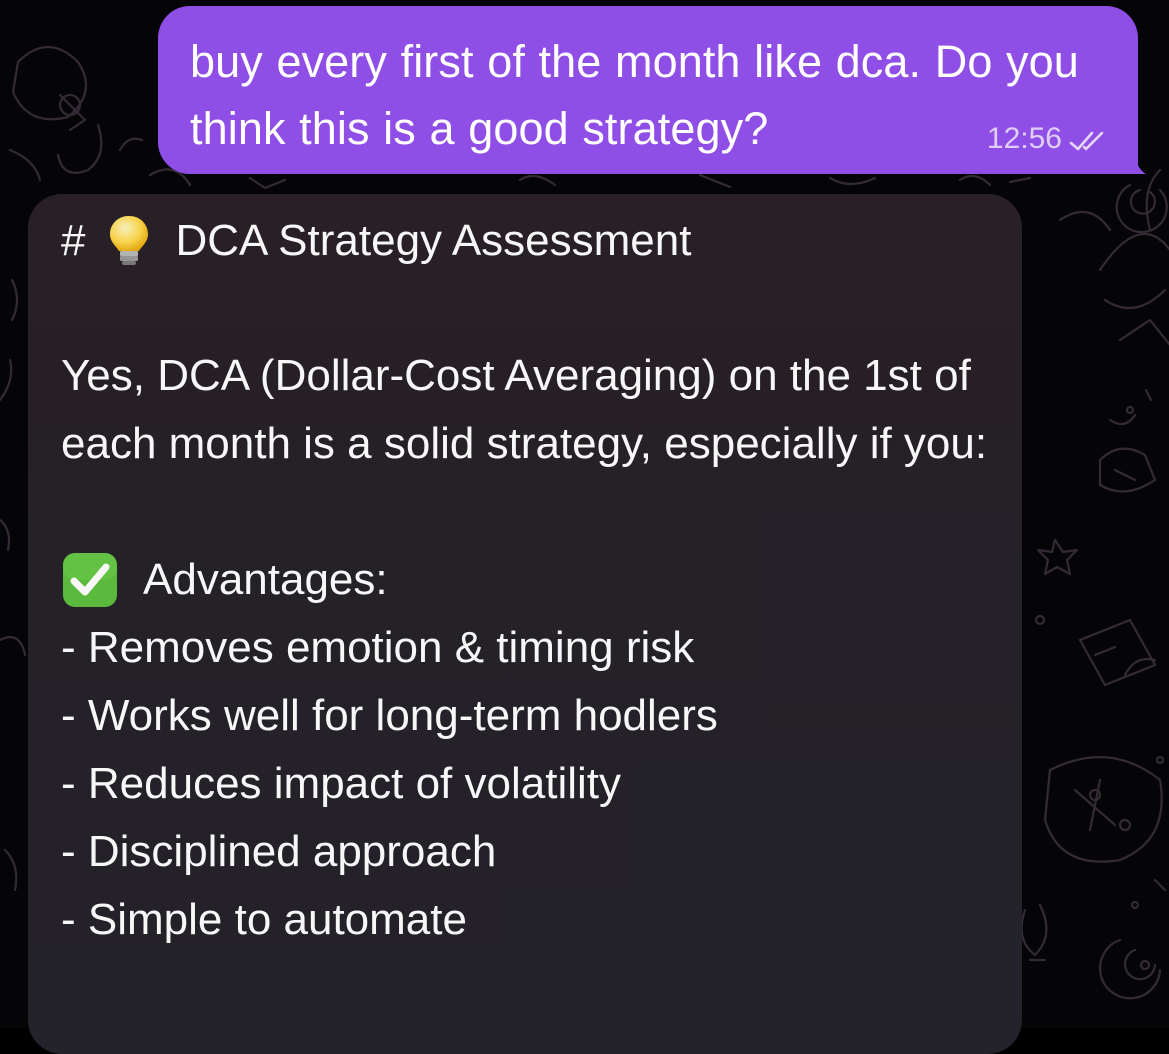 This screenshot has width=1169, height=1054. Describe the element at coordinates (129, 241) in the screenshot. I see `light-bulb-icon` at that location.